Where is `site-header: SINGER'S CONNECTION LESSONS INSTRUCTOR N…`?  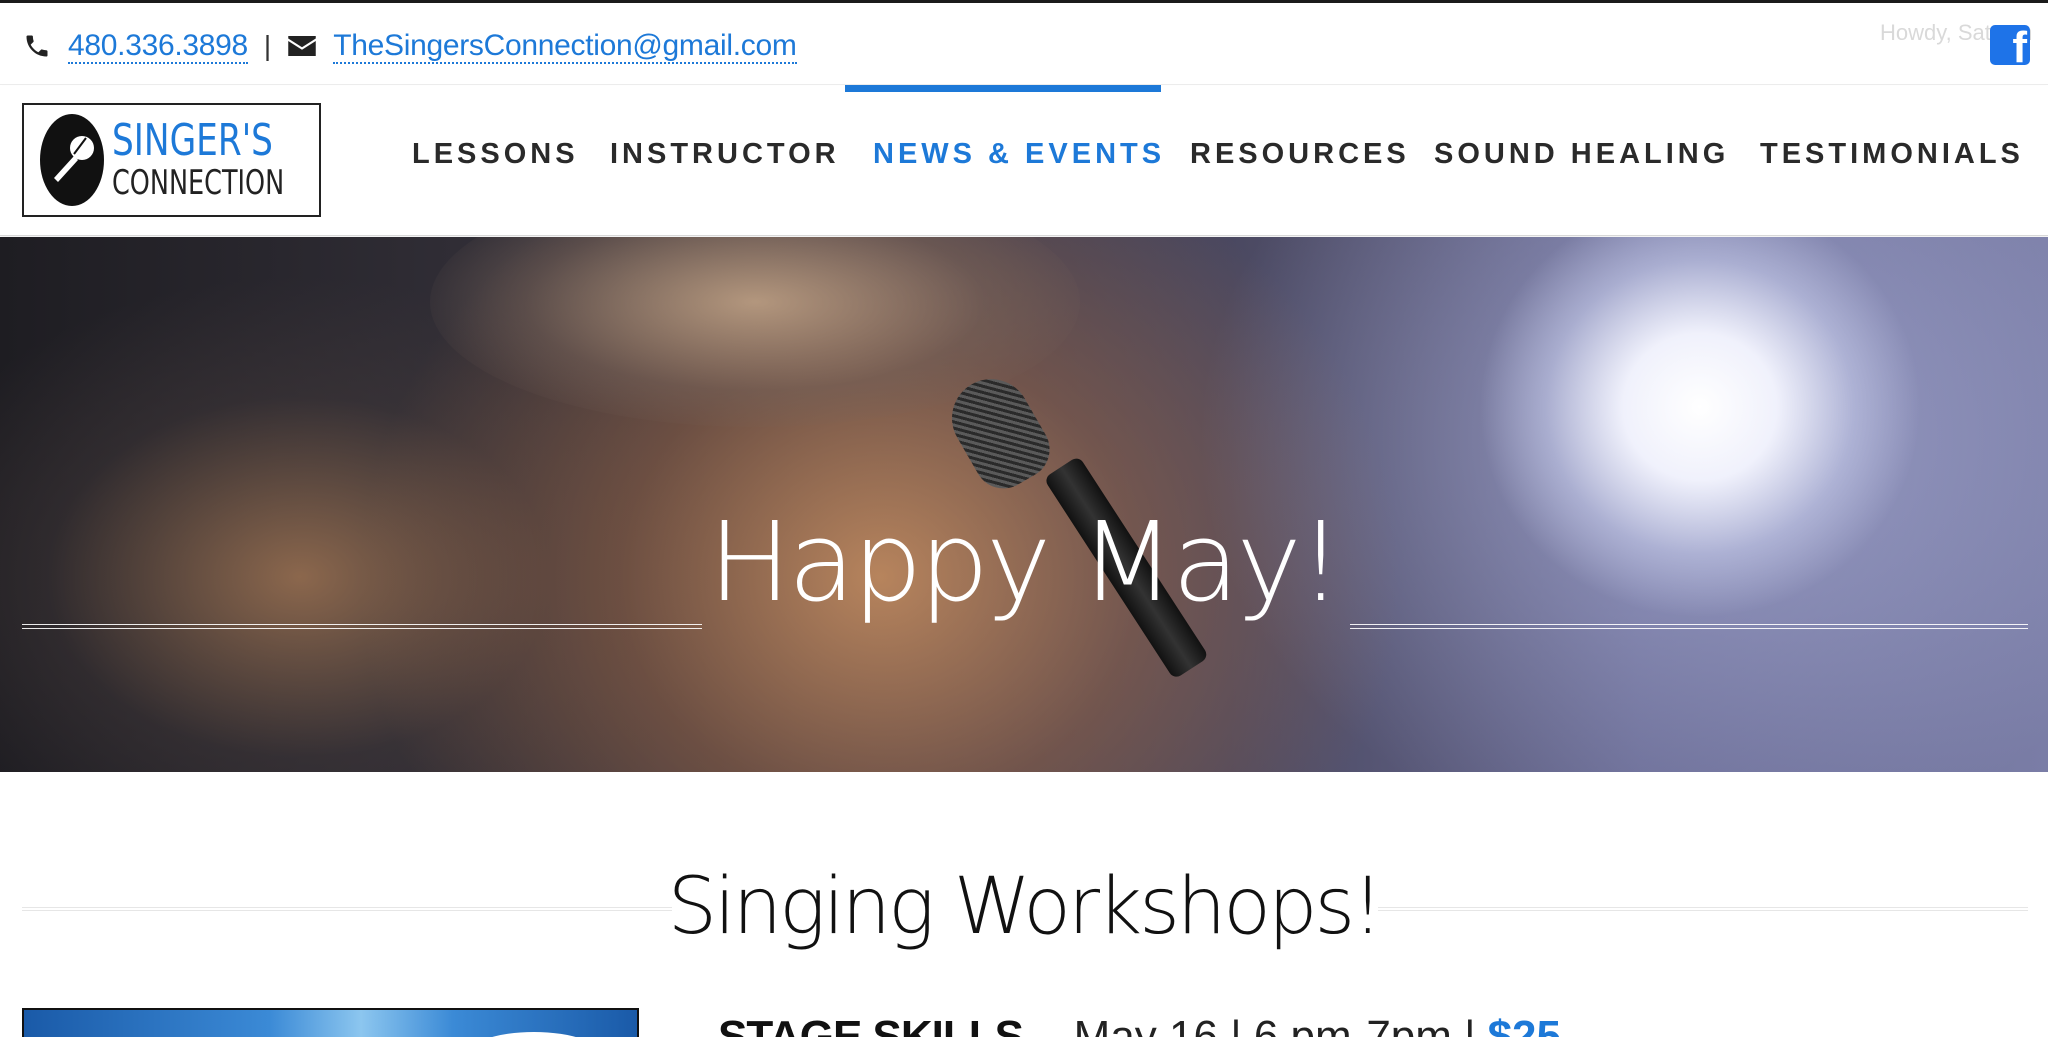 site-header: SINGER'S CONNECTION LESSONS INSTRUCTOR N… is located at coordinates (1024, 160).